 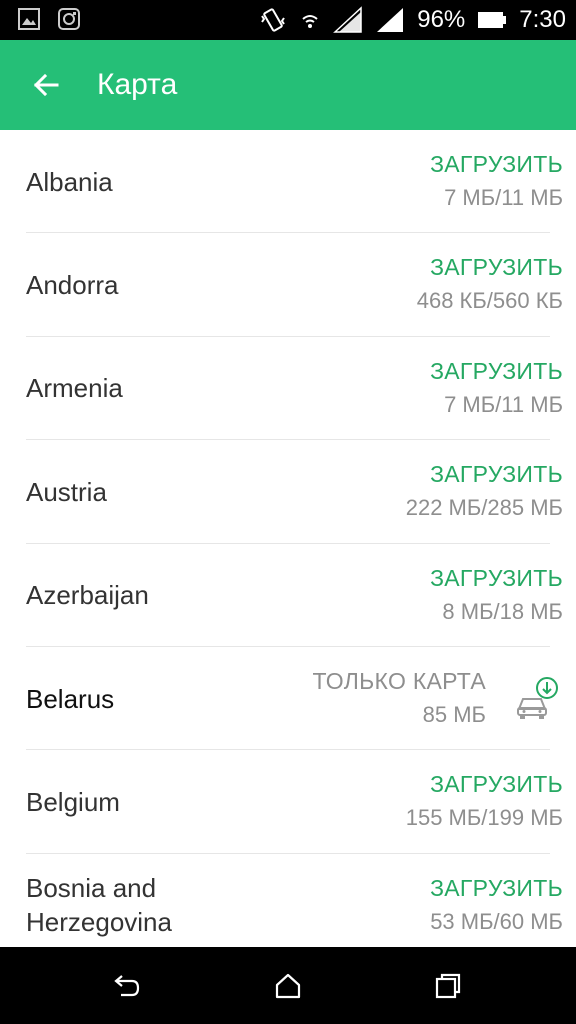 I want to click on download-size: 155 МБ/199 МБ, so click(x=484, y=818).